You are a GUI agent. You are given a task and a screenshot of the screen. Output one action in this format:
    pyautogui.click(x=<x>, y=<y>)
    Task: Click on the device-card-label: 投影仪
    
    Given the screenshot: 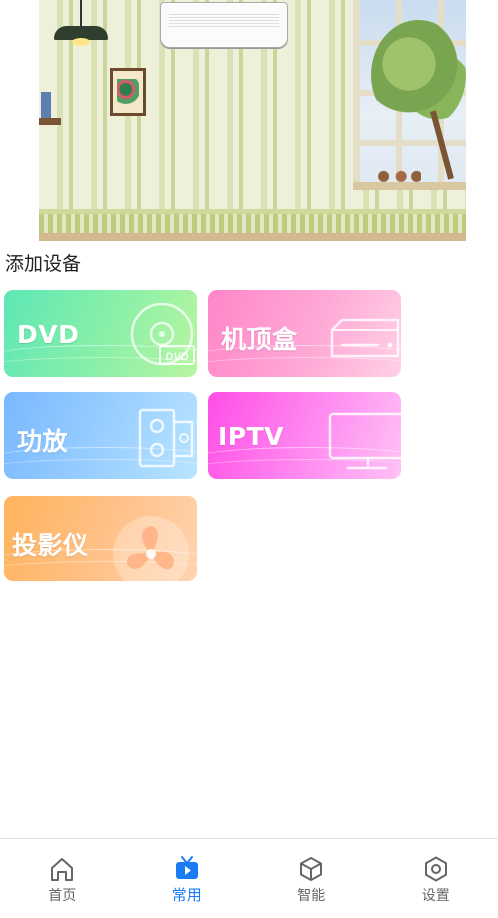 What is the action you would take?
    pyautogui.click(x=50, y=545)
    